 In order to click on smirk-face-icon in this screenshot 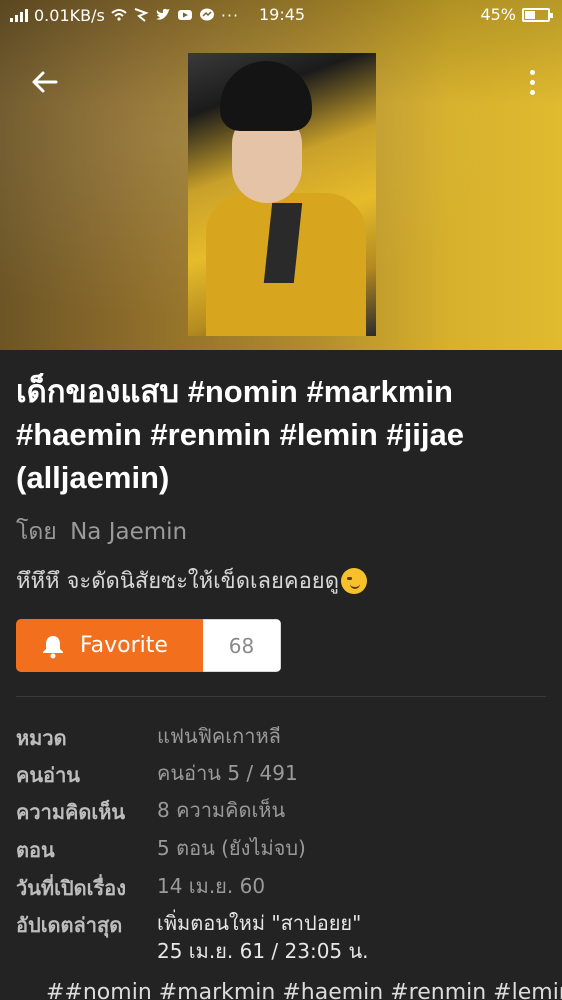, I will do `click(353, 580)`.